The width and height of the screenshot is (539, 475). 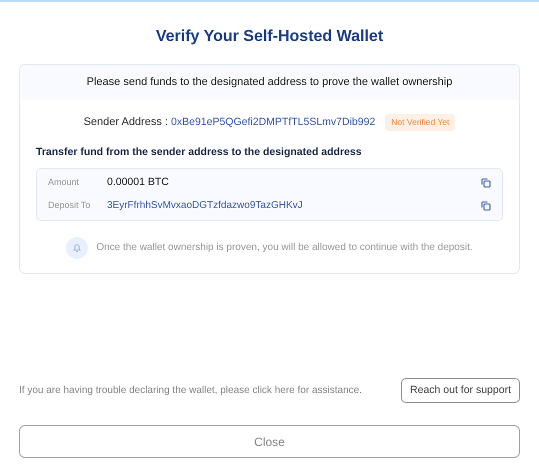 What do you see at coordinates (77, 247) in the screenshot?
I see `bell-icon` at bounding box center [77, 247].